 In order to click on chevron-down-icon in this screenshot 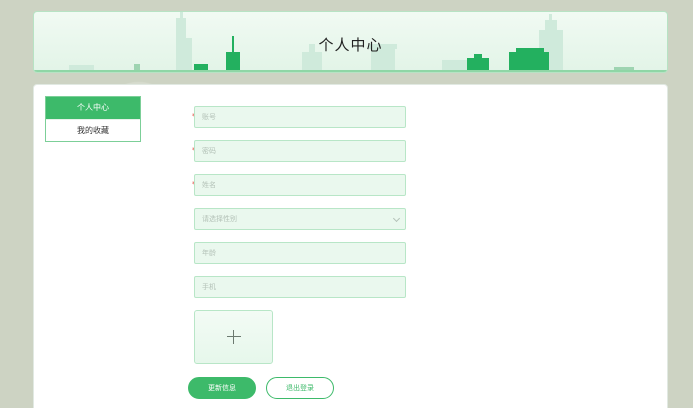, I will do `click(396, 218)`.